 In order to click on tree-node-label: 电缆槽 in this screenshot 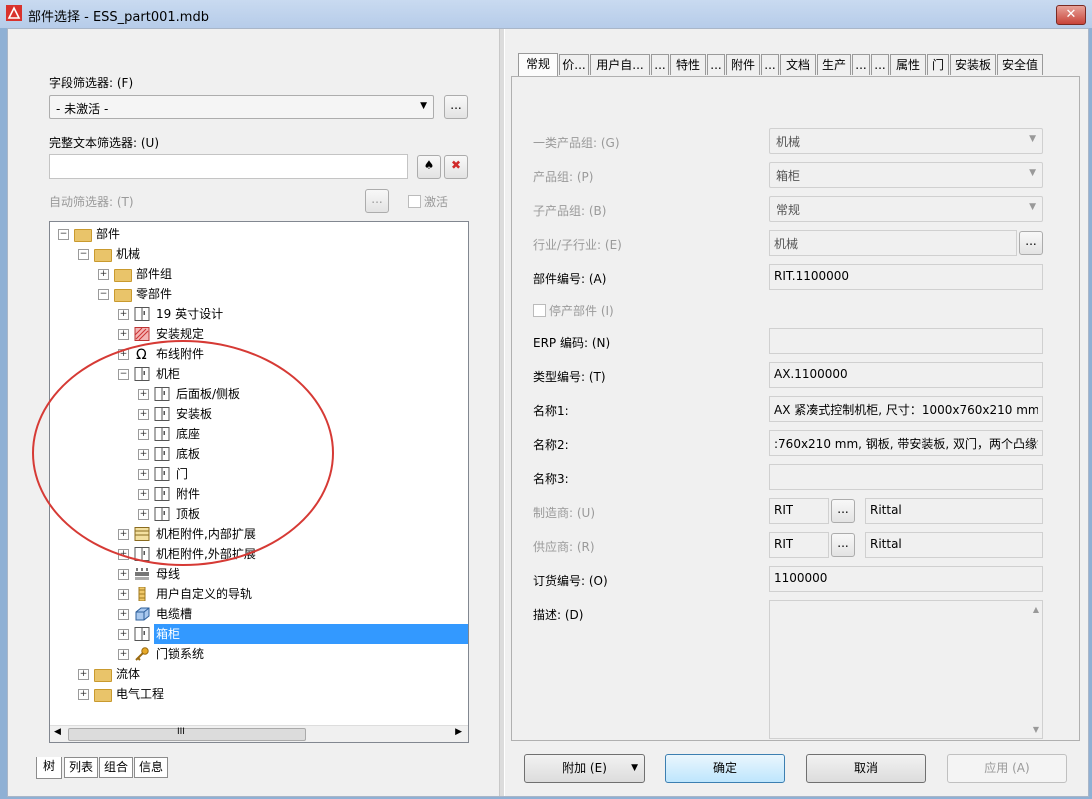, I will do `click(174, 614)`.